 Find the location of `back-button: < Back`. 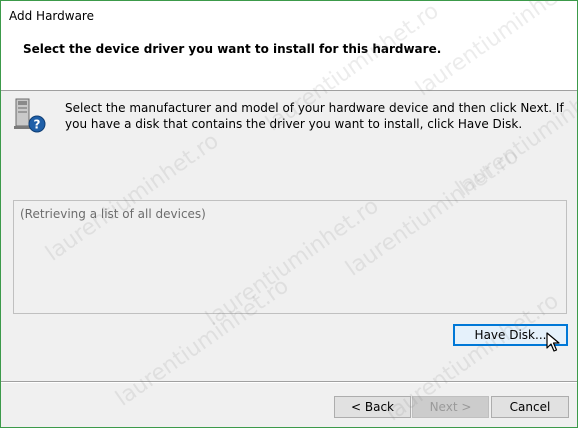

back-button: < Back is located at coordinates (372, 407).